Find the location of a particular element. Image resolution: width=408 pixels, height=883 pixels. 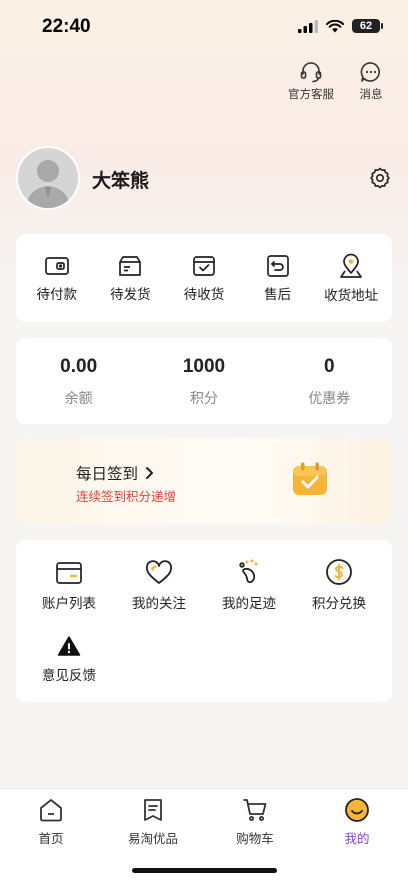

list-icon is located at coordinates (153, 810).